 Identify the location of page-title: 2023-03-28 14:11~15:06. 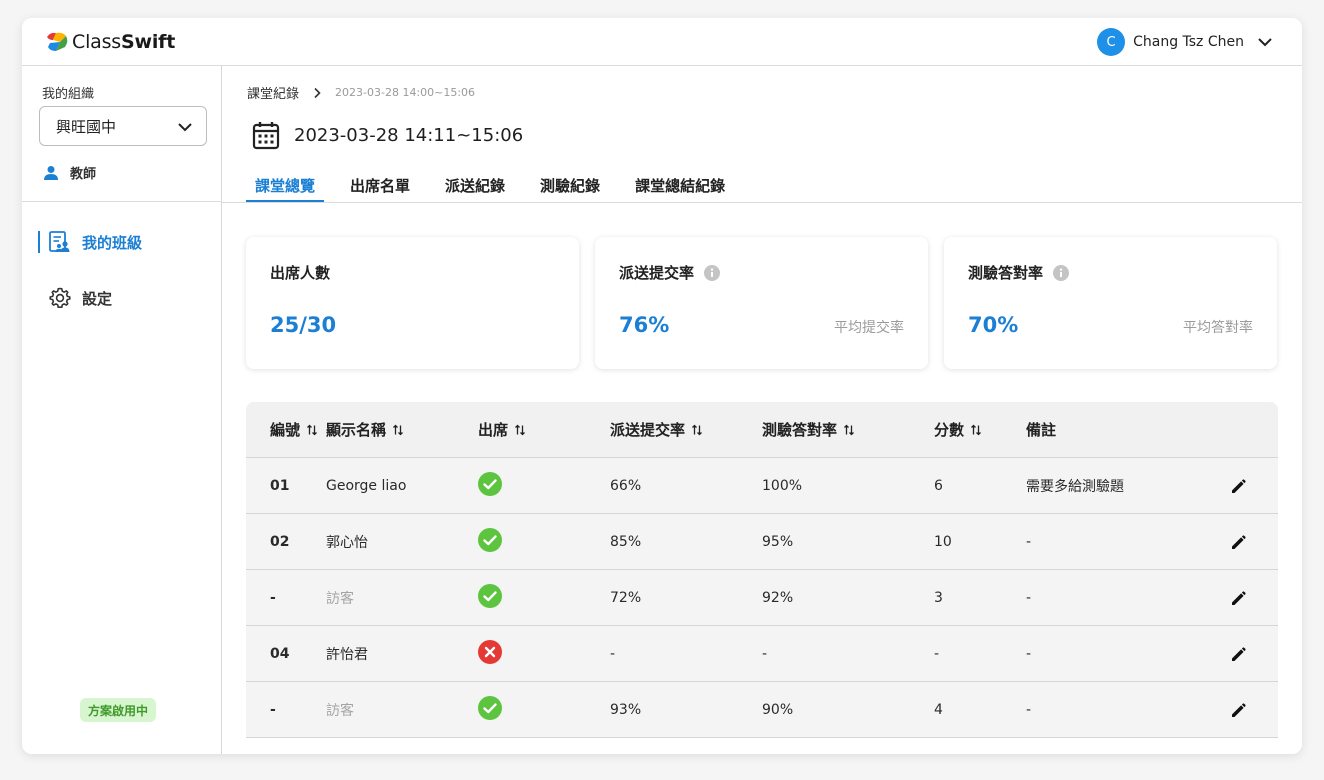
(387, 135).